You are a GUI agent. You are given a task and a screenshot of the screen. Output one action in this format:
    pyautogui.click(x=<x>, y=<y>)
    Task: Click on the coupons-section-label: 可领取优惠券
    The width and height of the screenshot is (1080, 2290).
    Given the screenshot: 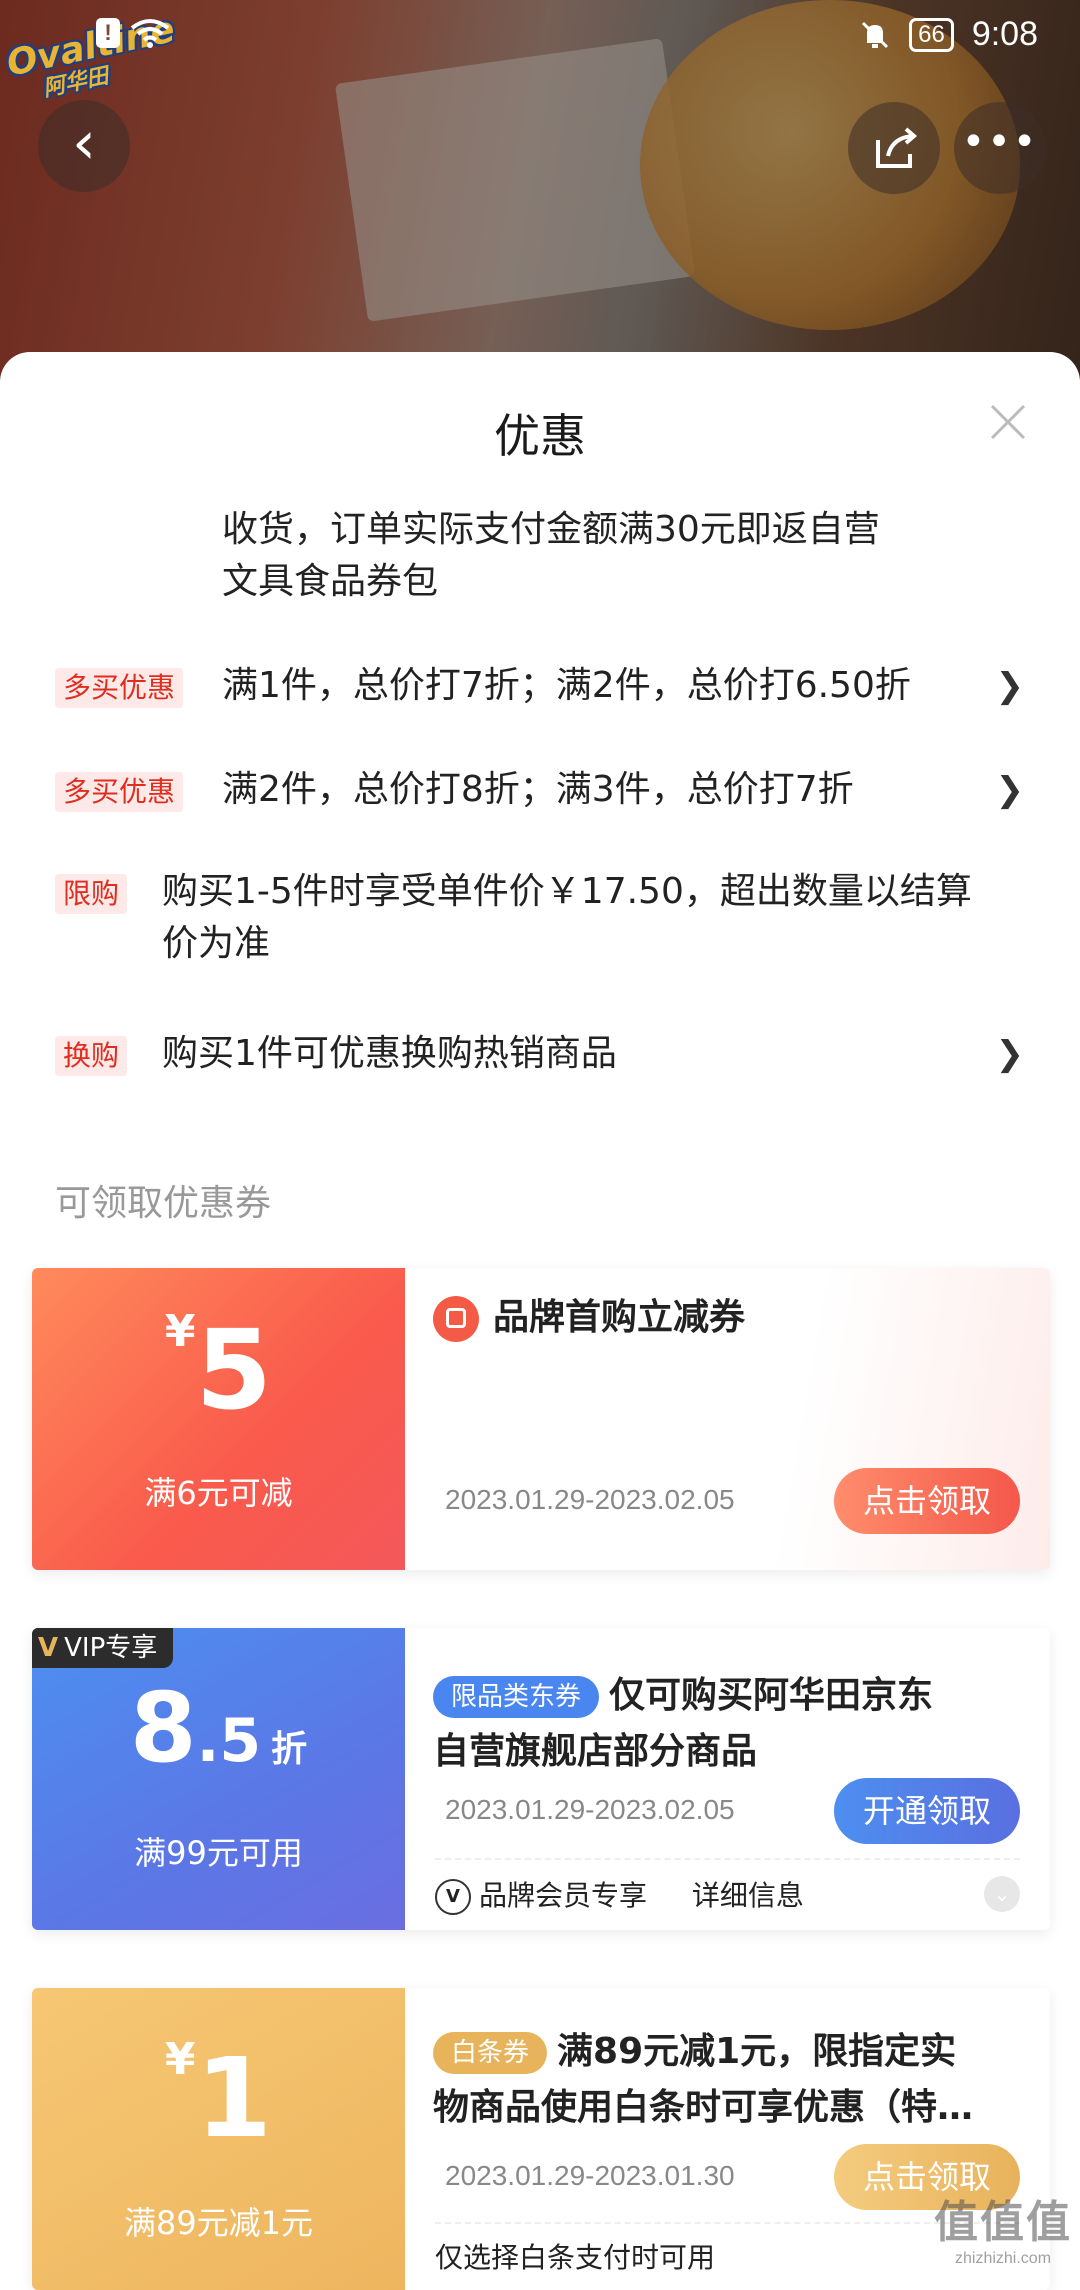 What is the action you would take?
    pyautogui.click(x=163, y=1203)
    